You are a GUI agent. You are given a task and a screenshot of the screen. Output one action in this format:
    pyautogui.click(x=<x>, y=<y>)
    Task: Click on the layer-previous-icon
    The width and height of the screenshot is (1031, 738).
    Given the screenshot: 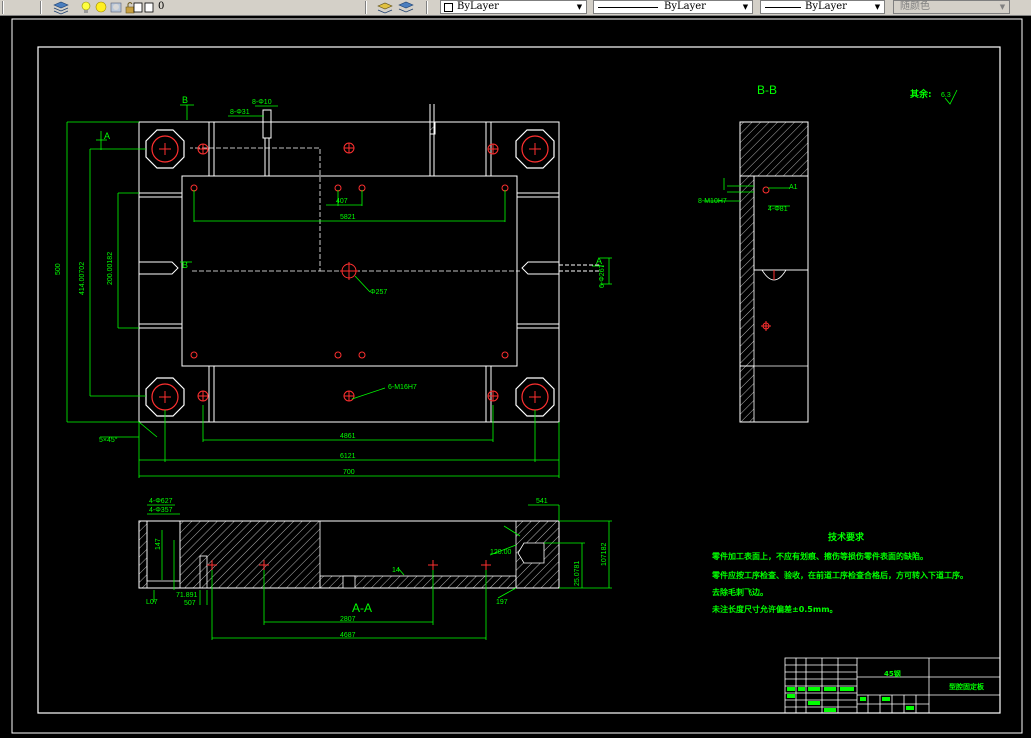 What is the action you would take?
    pyautogui.click(x=406, y=7)
    